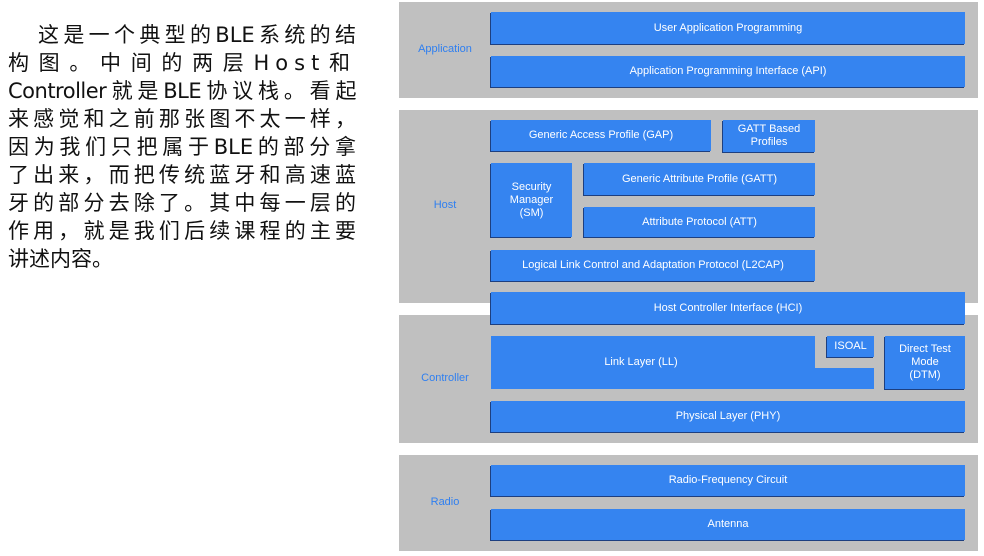 This screenshot has height=556, width=984. I want to click on link-layer-label: Link Layer (LL), so click(641, 362).